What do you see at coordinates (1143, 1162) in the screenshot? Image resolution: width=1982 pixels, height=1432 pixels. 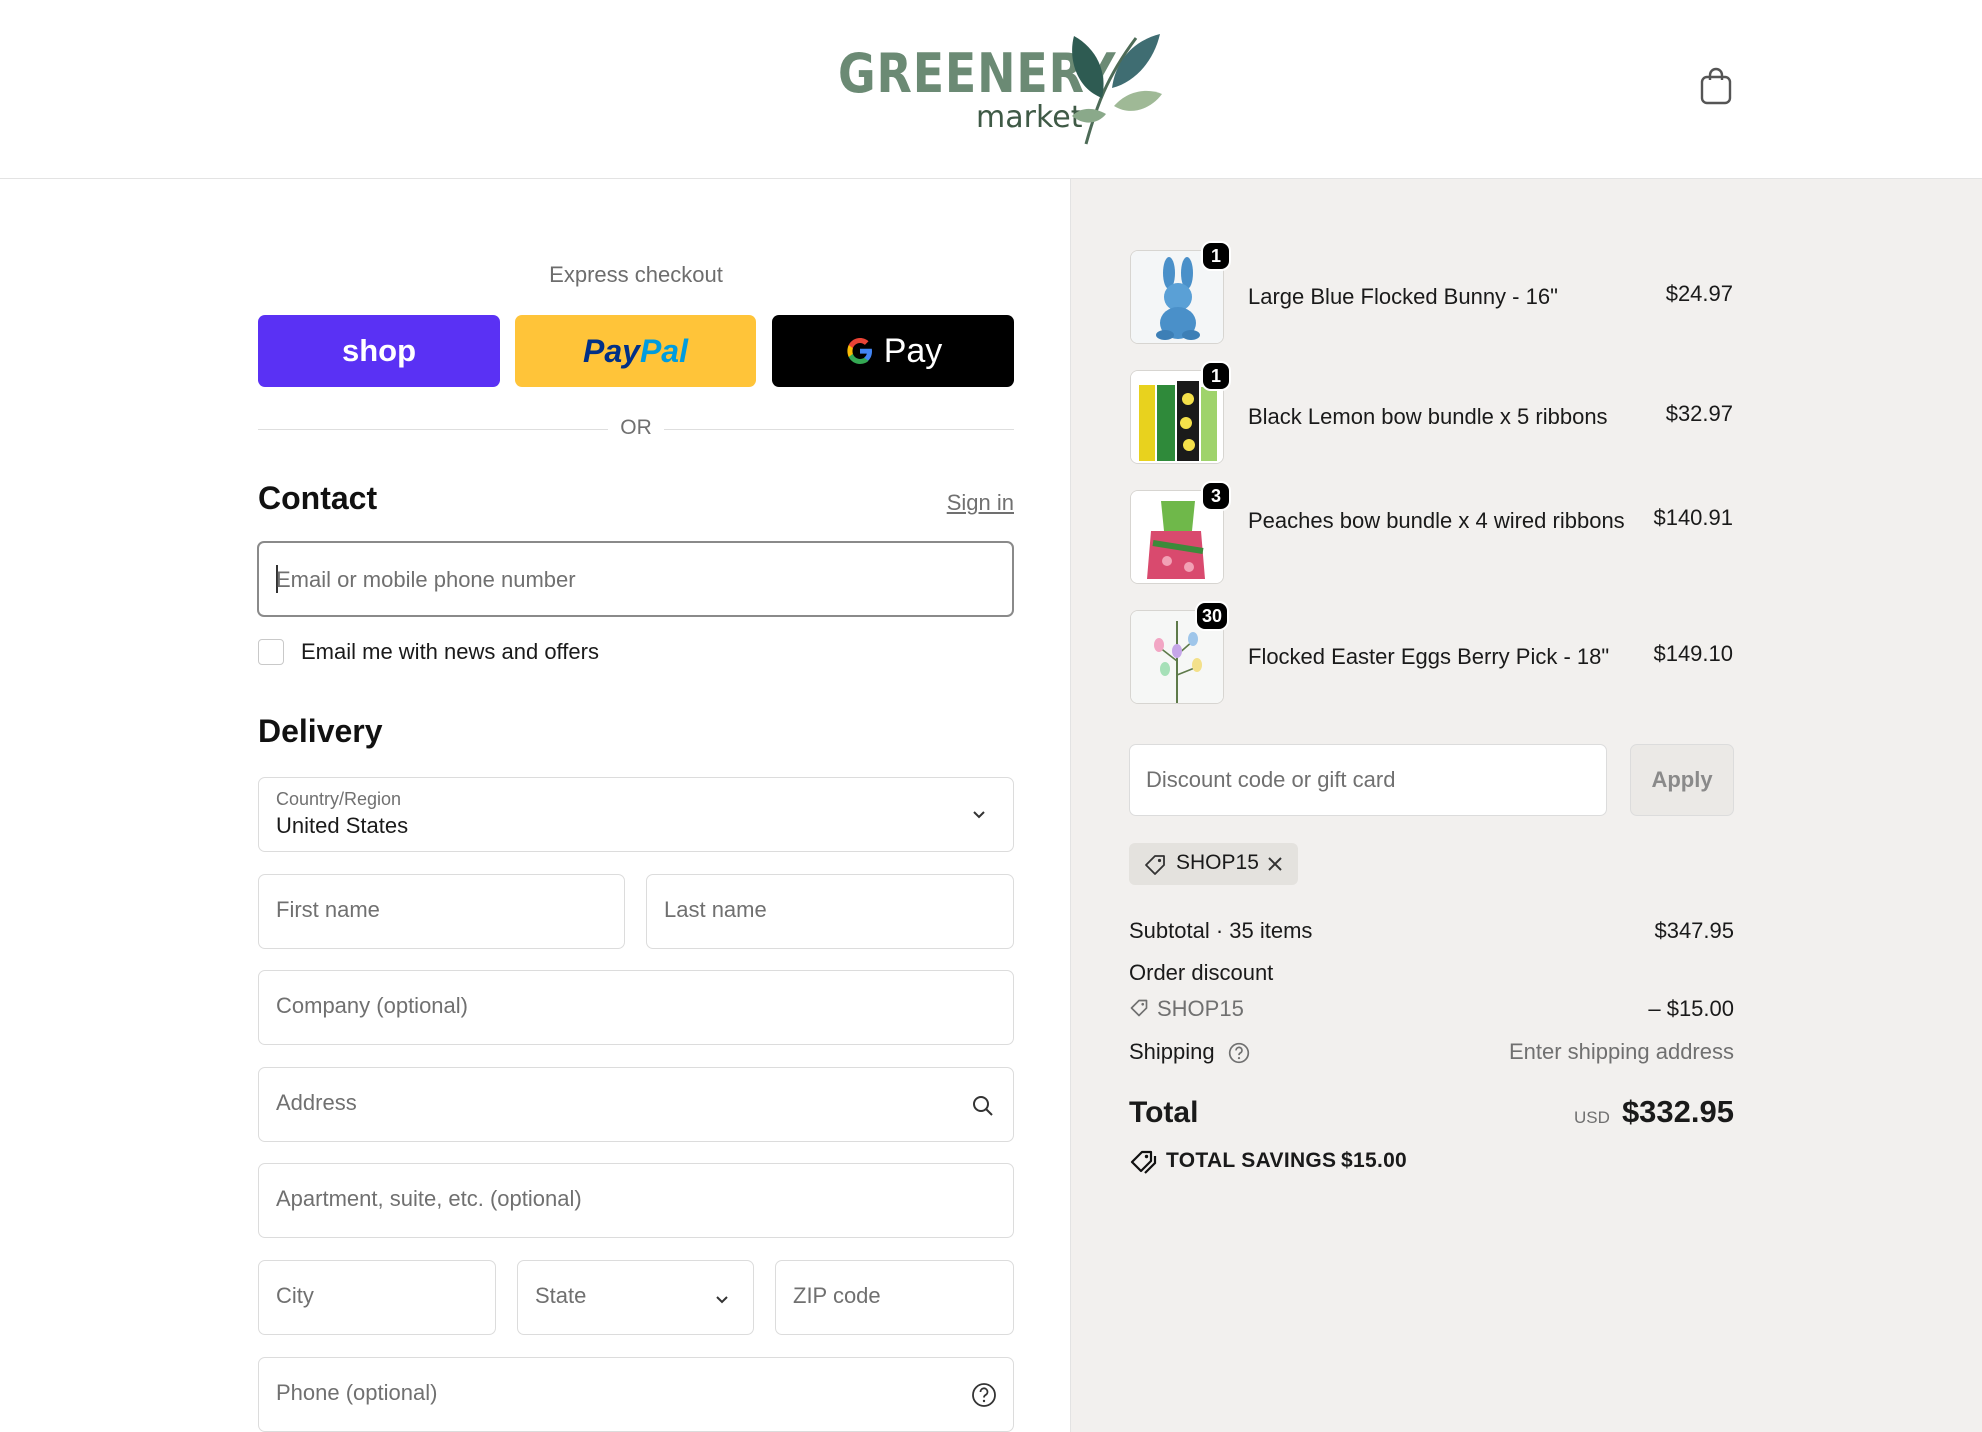 I see `tags-icon` at bounding box center [1143, 1162].